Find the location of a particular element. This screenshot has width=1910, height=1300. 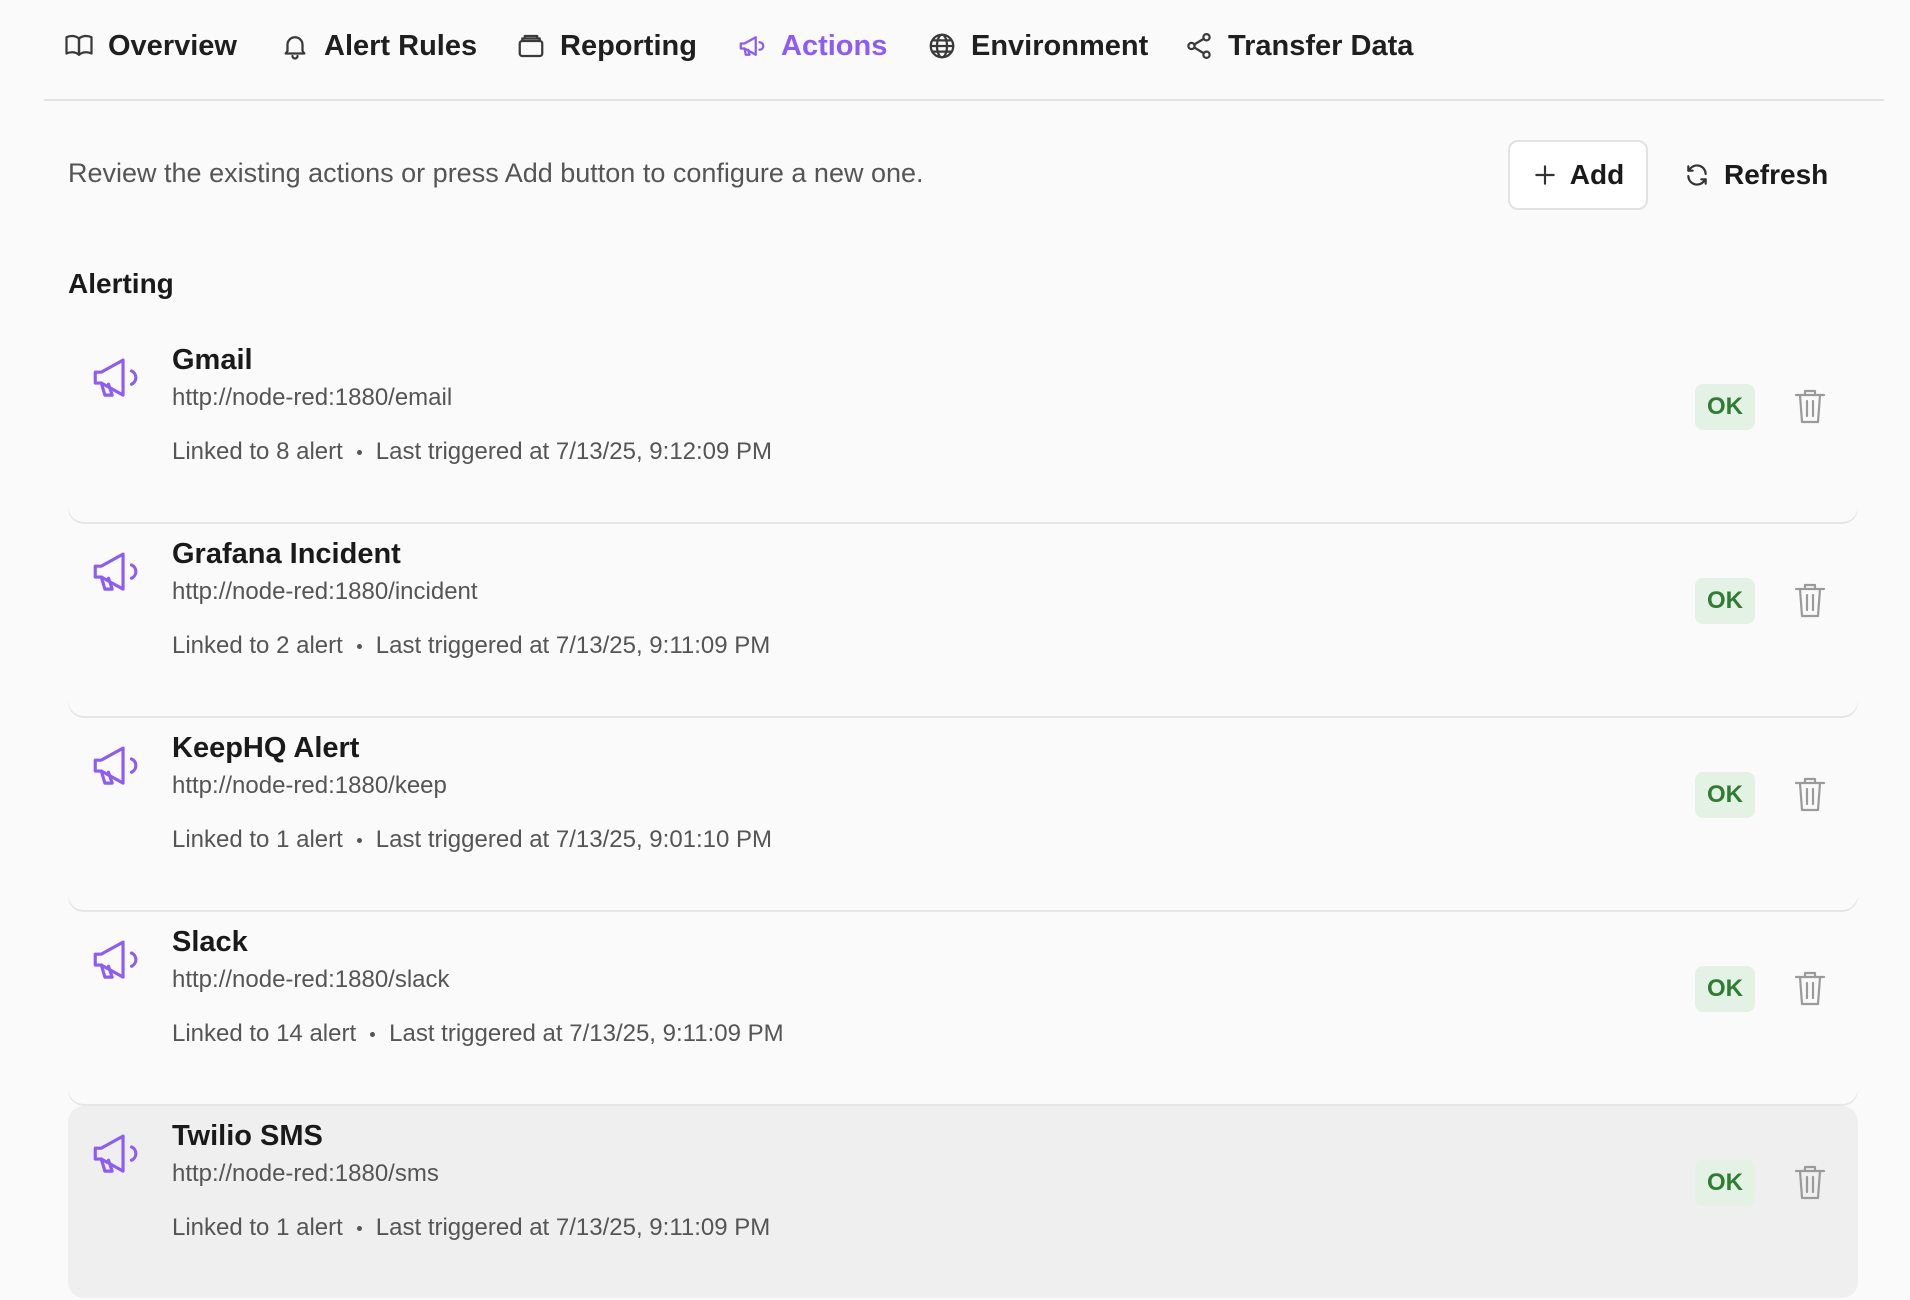

tab-environment: Environment is located at coordinates (1037, 46).